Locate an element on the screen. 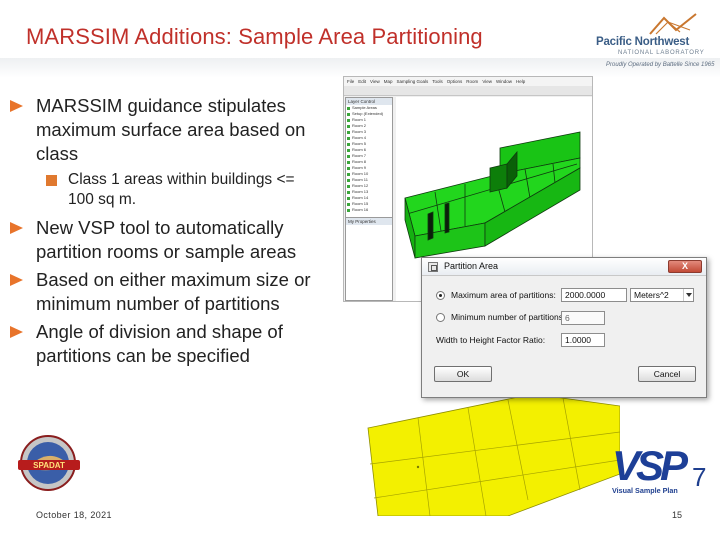 Image resolution: width=720 pixels, height=540 pixels. menu-item: Room is located at coordinates (472, 81).